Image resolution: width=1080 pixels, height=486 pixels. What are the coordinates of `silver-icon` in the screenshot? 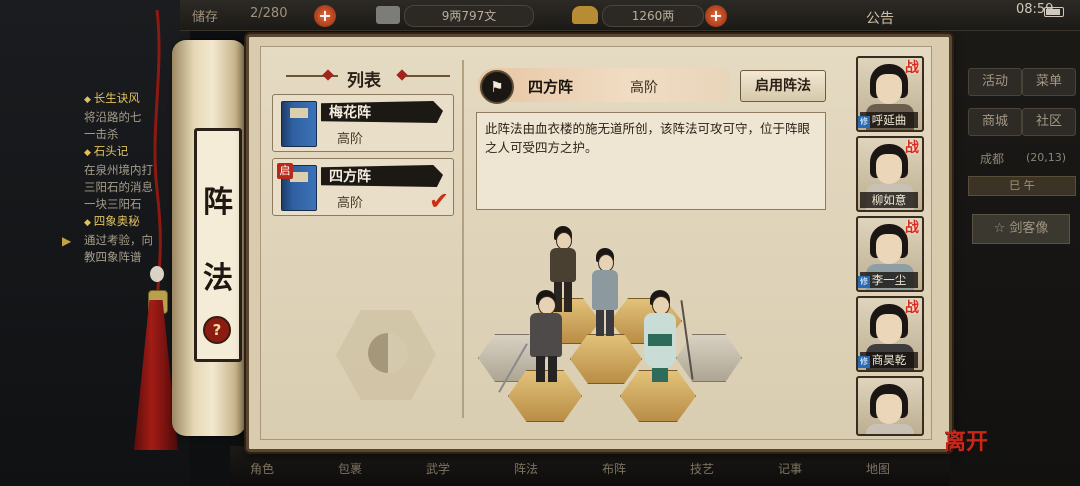 It's located at (388, 15).